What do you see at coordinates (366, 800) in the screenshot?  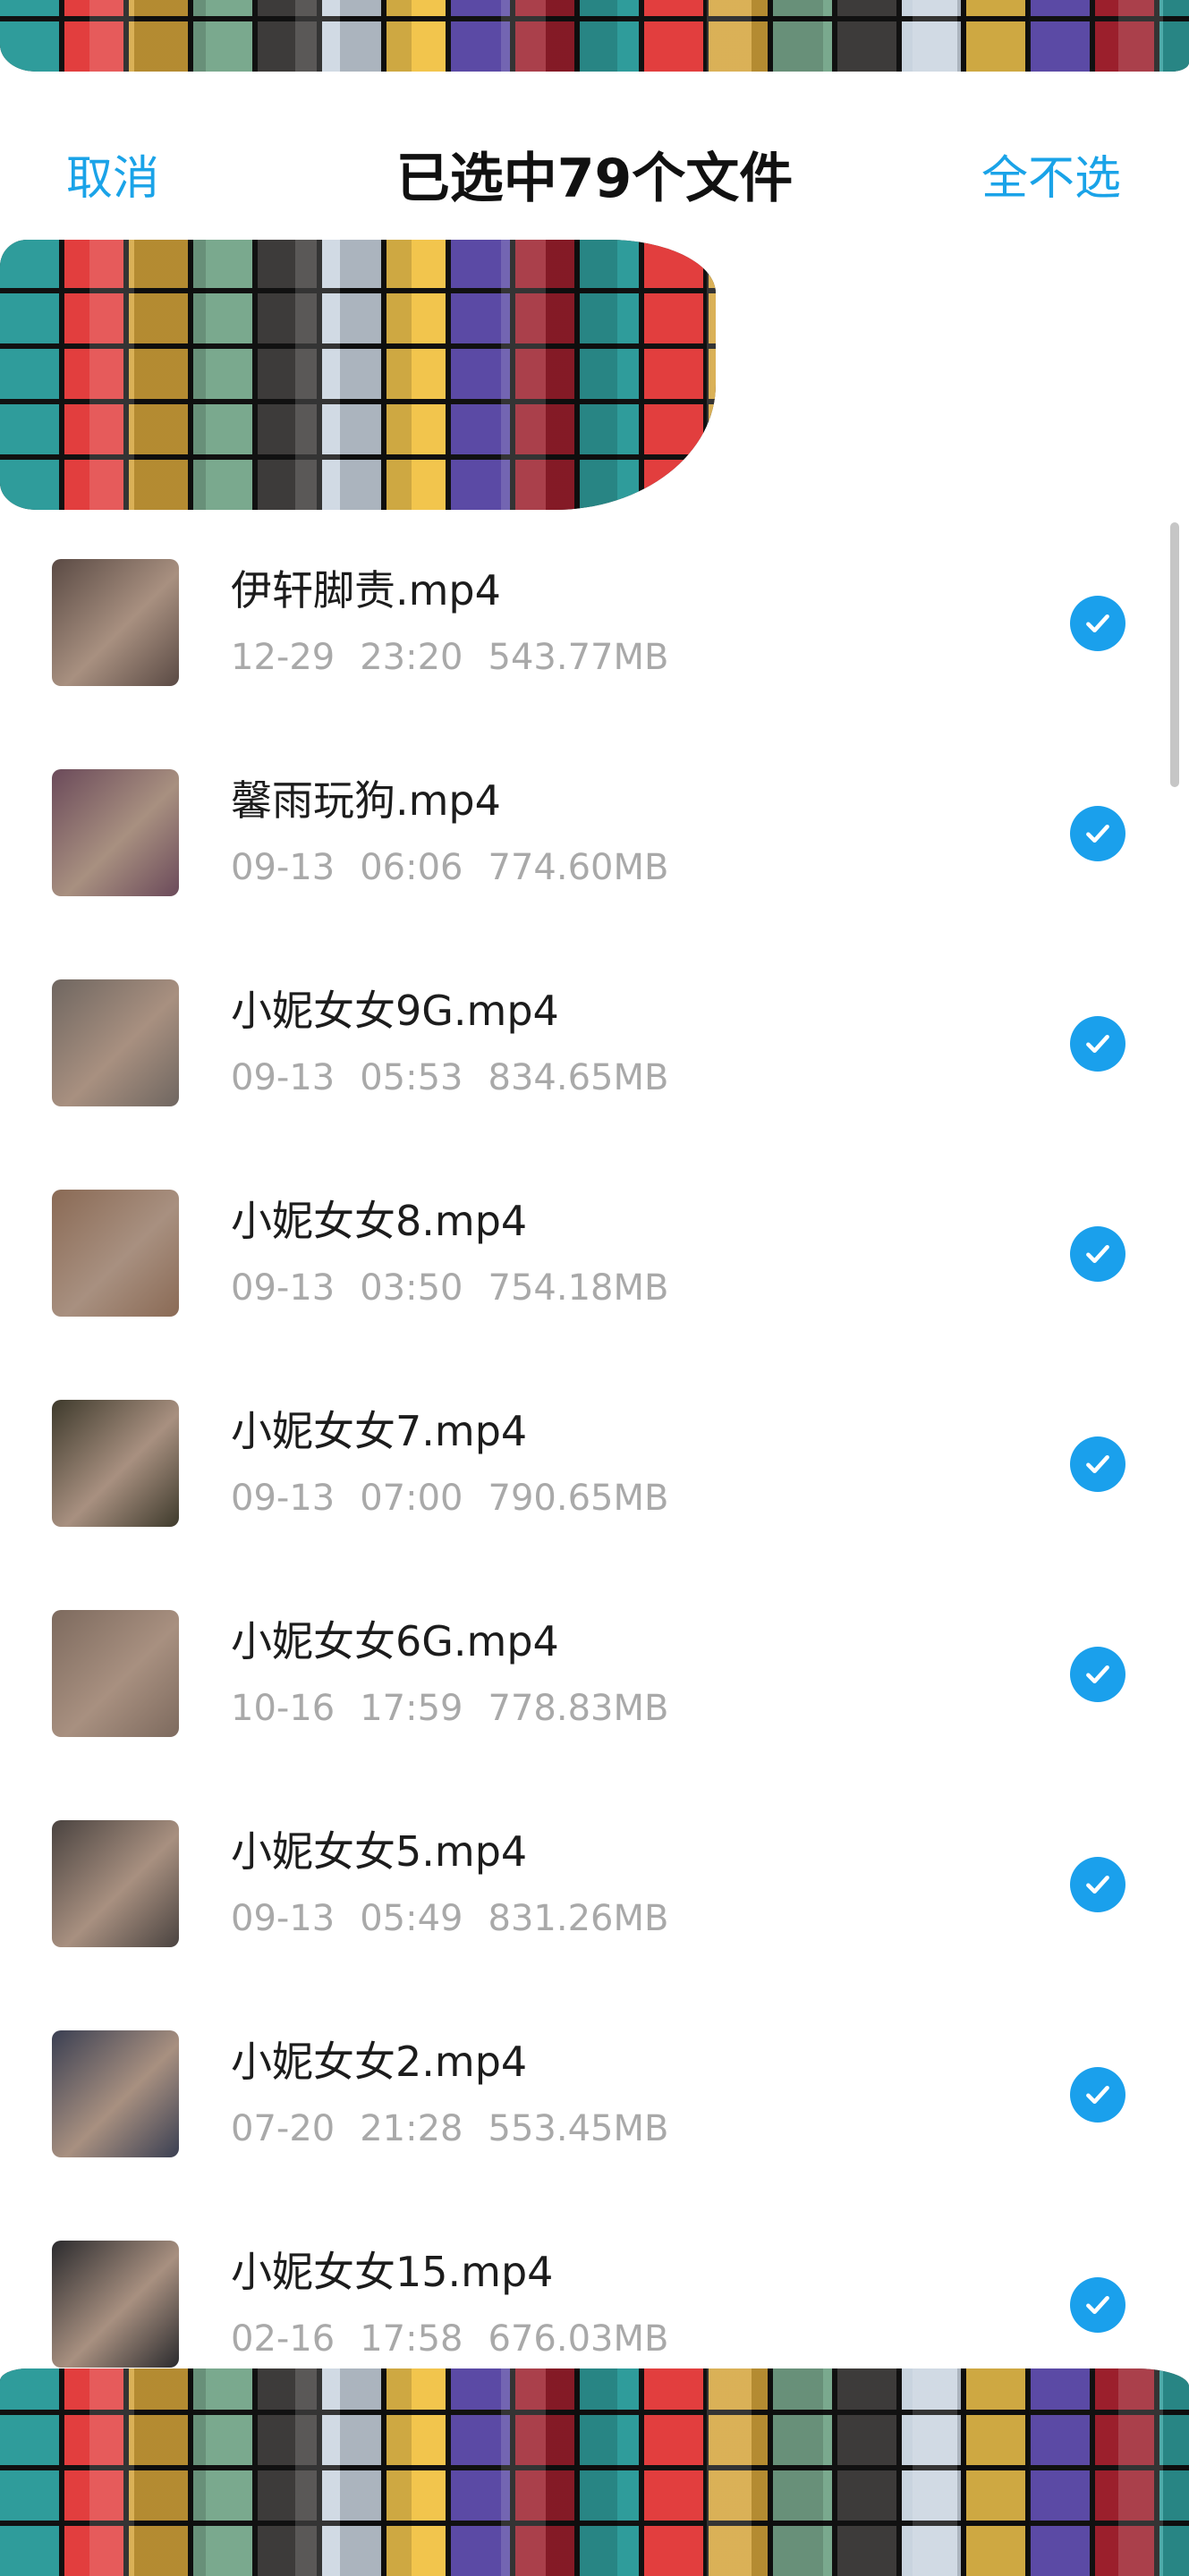 I see `file-name: 馨雨玩狗.mp4` at bounding box center [366, 800].